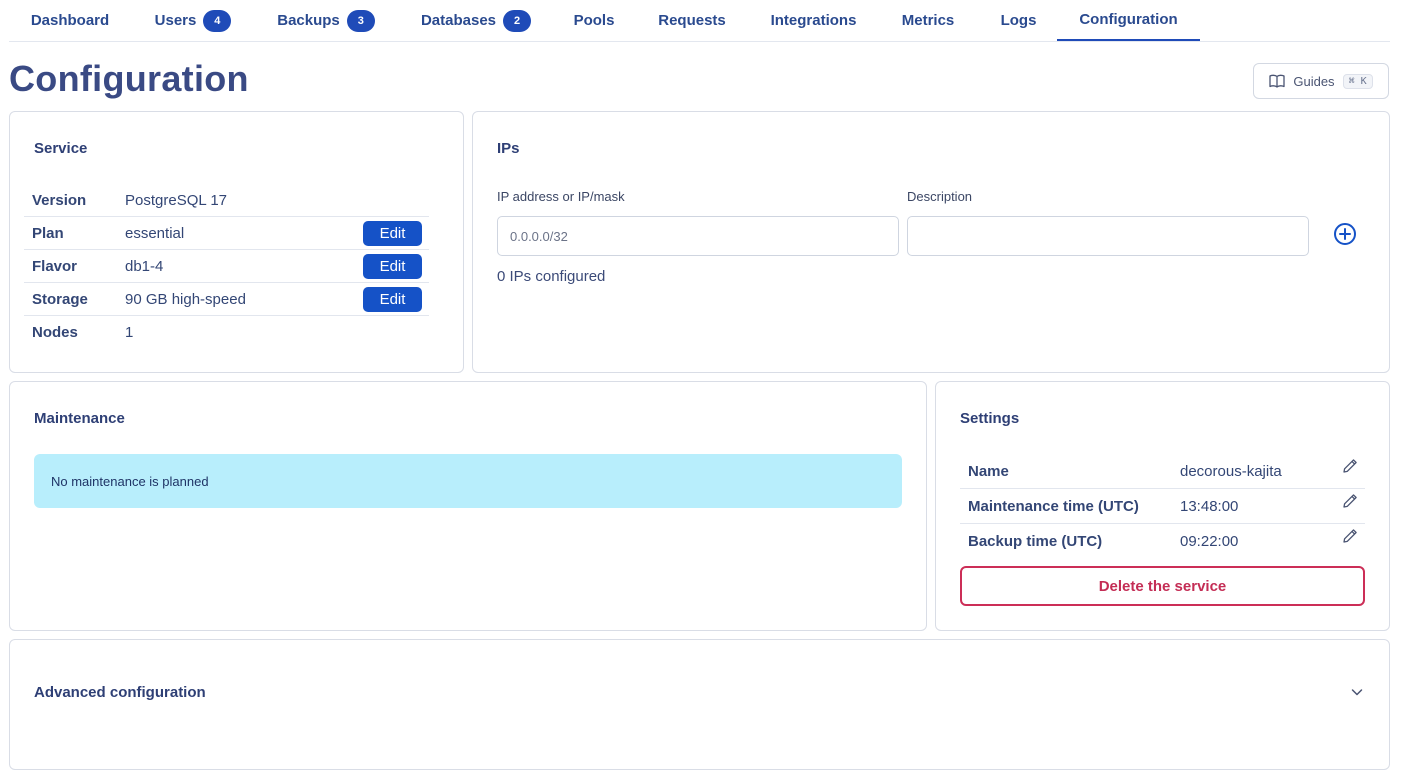 This screenshot has height=776, width=1401. I want to click on settings-row-name: Name decorous-kajita, so click(1162, 471).